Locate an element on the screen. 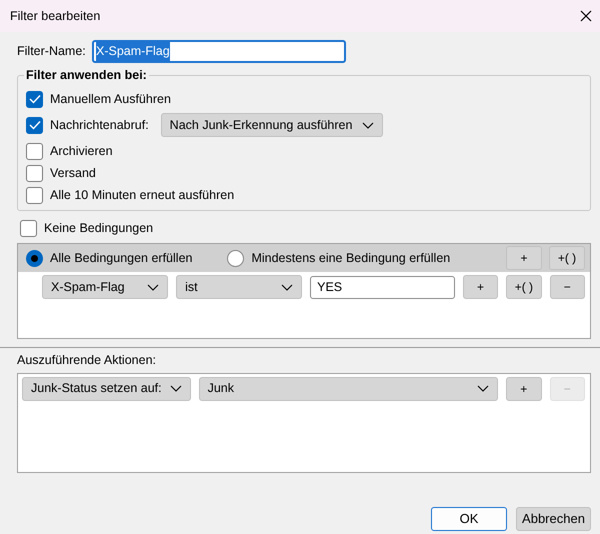 Image resolution: width=600 pixels, height=534 pixels. checkbox-label: Alle 10 Minuten erneut ausführen is located at coordinates (142, 195).